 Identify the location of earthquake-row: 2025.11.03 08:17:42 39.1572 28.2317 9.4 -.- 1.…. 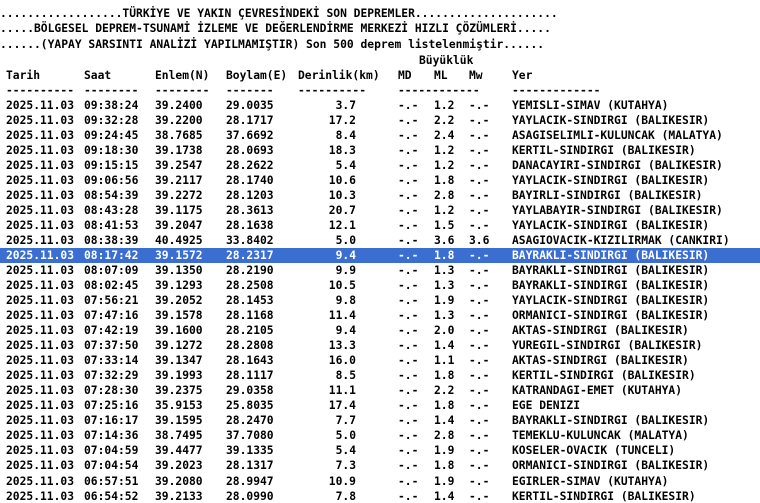
(380, 256).